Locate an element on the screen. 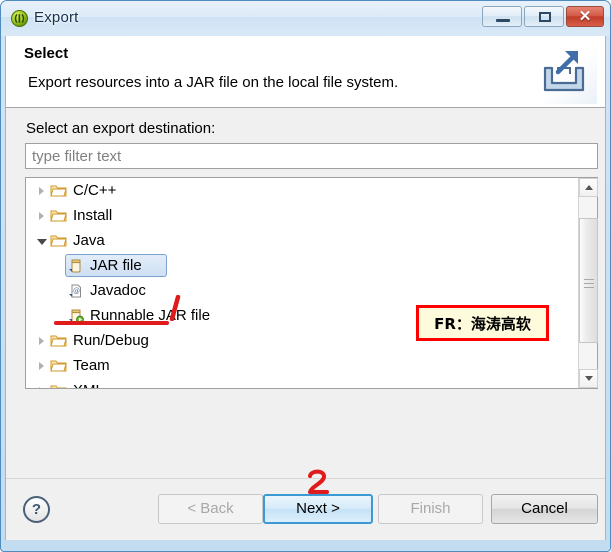 The image size is (611, 552). eclipse-export-icon is located at coordinates (19, 18).